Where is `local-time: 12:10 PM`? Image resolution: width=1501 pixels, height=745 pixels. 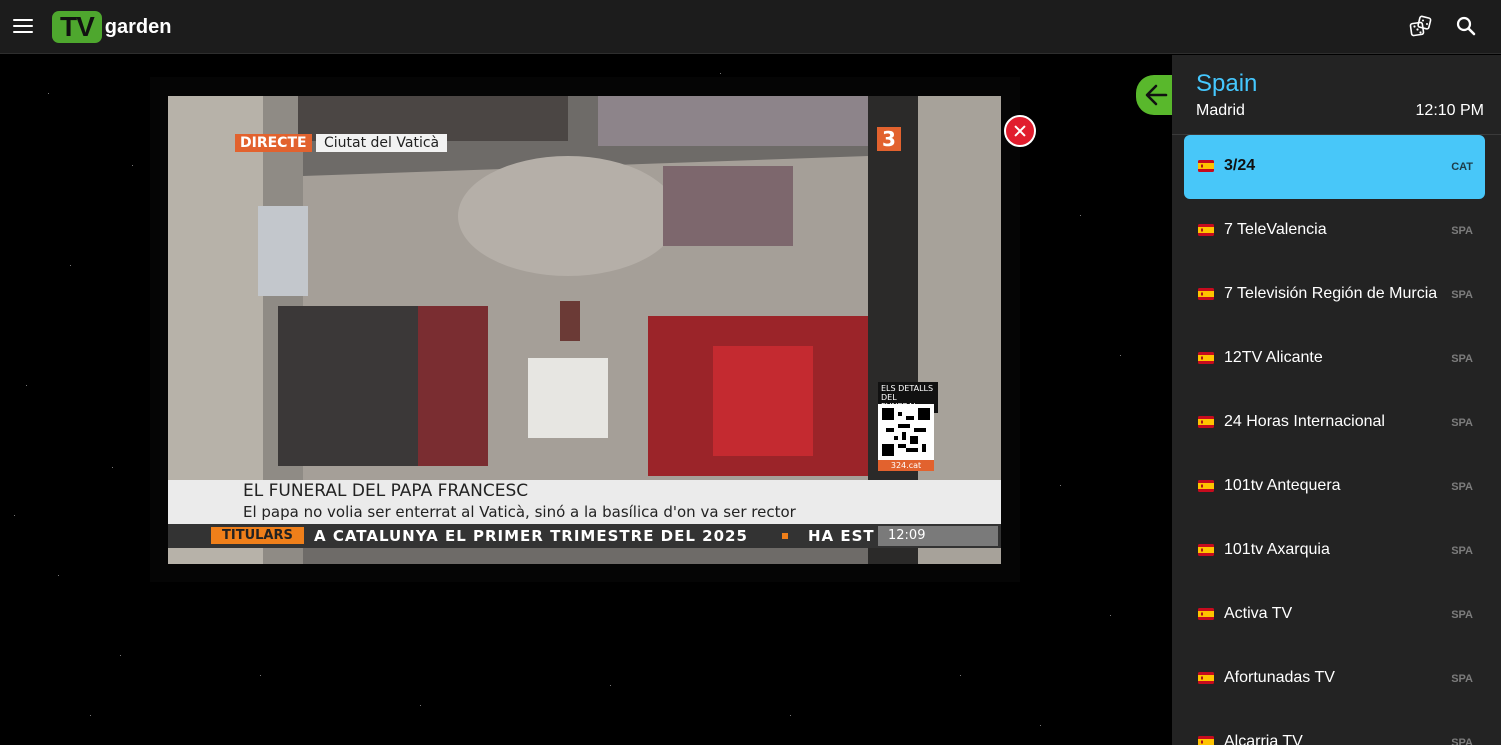 local-time: 12:10 PM is located at coordinates (1449, 110).